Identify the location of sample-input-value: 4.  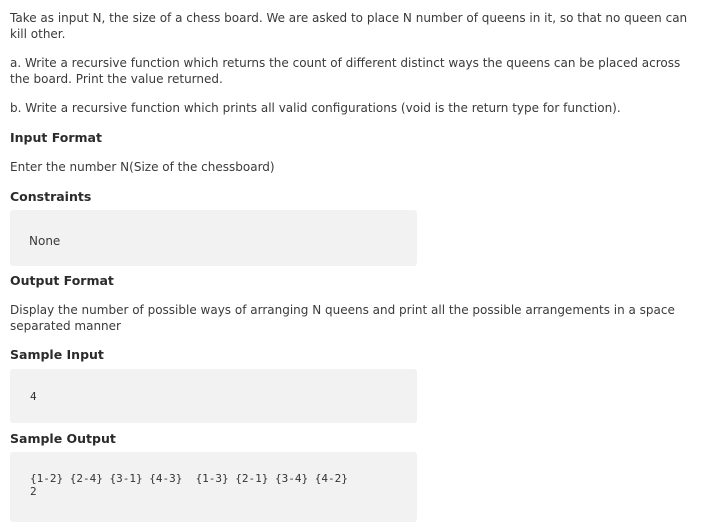
(33, 396).